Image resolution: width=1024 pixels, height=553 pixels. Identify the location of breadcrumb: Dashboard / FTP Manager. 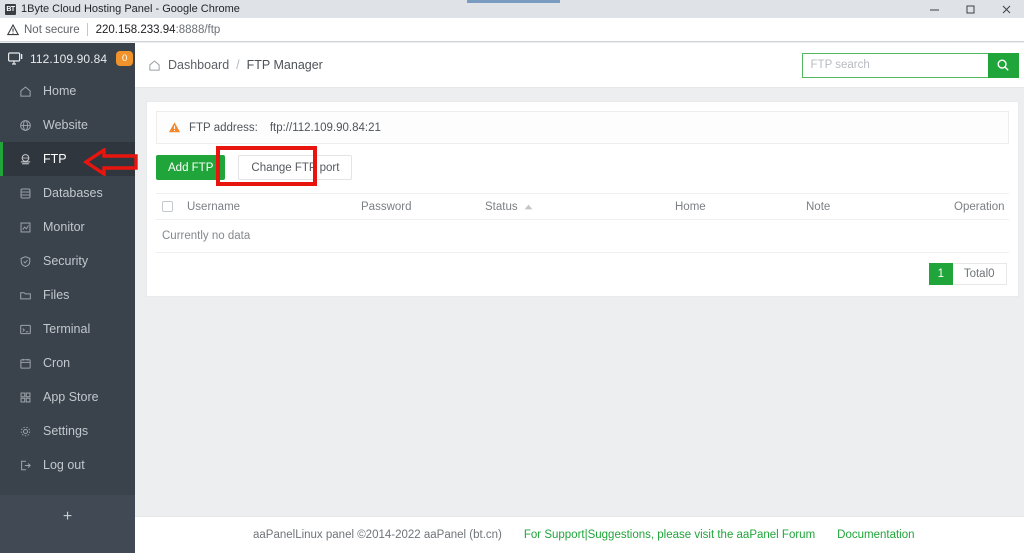
(235, 65).